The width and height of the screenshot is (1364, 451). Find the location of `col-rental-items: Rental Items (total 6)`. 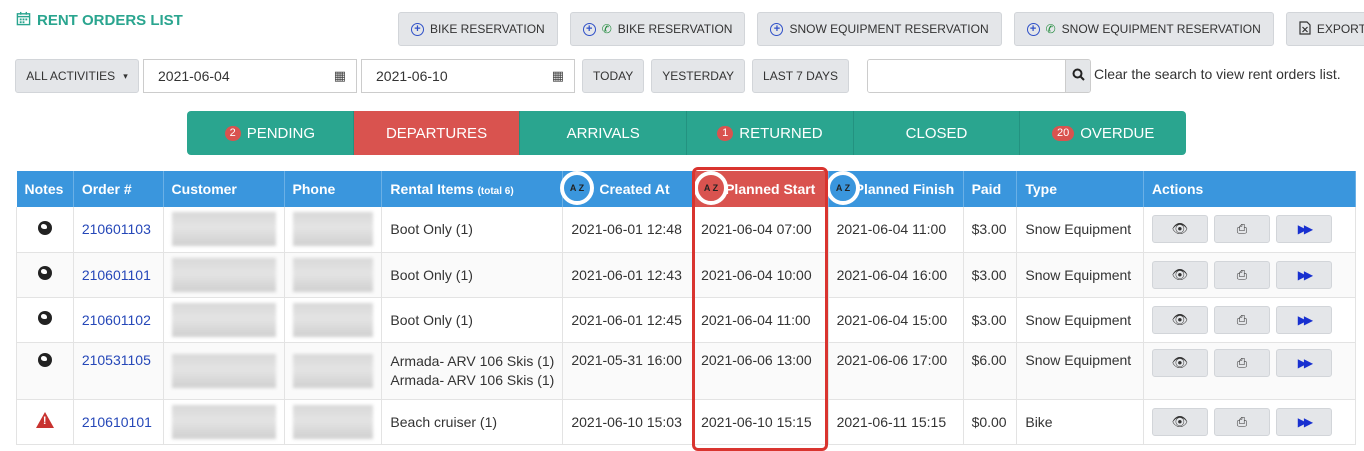

col-rental-items: Rental Items (total 6) is located at coordinates (472, 189).